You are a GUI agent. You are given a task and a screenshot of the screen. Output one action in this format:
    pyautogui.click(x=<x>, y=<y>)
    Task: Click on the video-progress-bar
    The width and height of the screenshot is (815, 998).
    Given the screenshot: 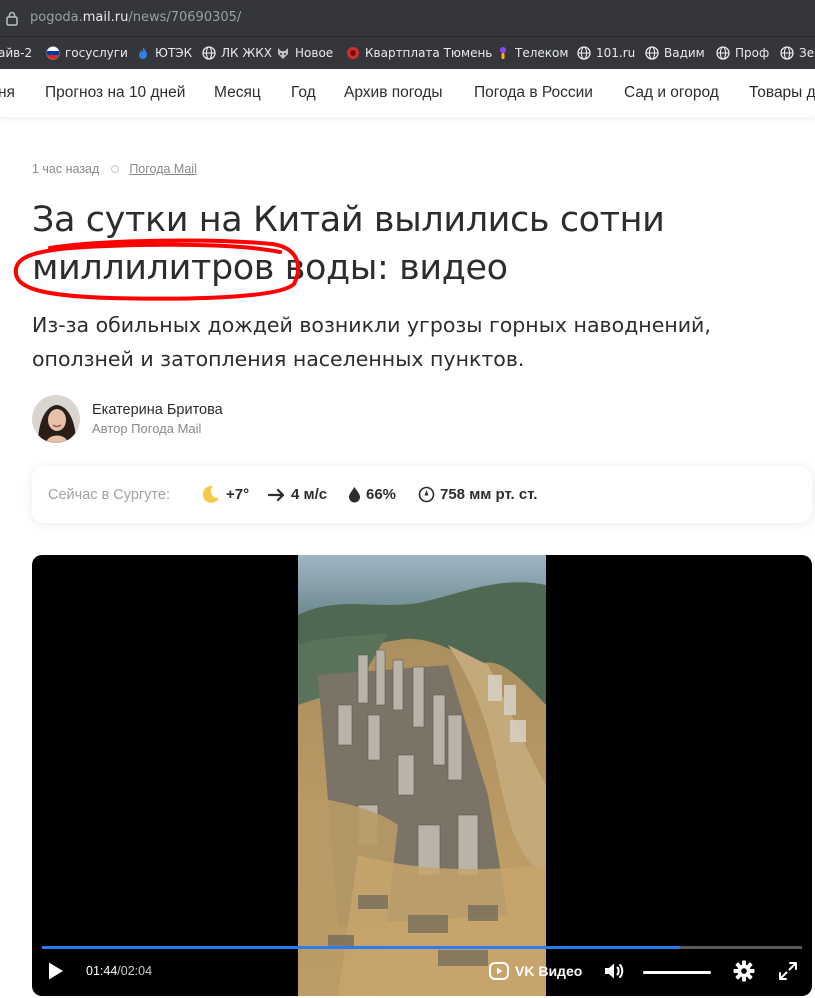 What is the action you would take?
    pyautogui.click(x=422, y=947)
    